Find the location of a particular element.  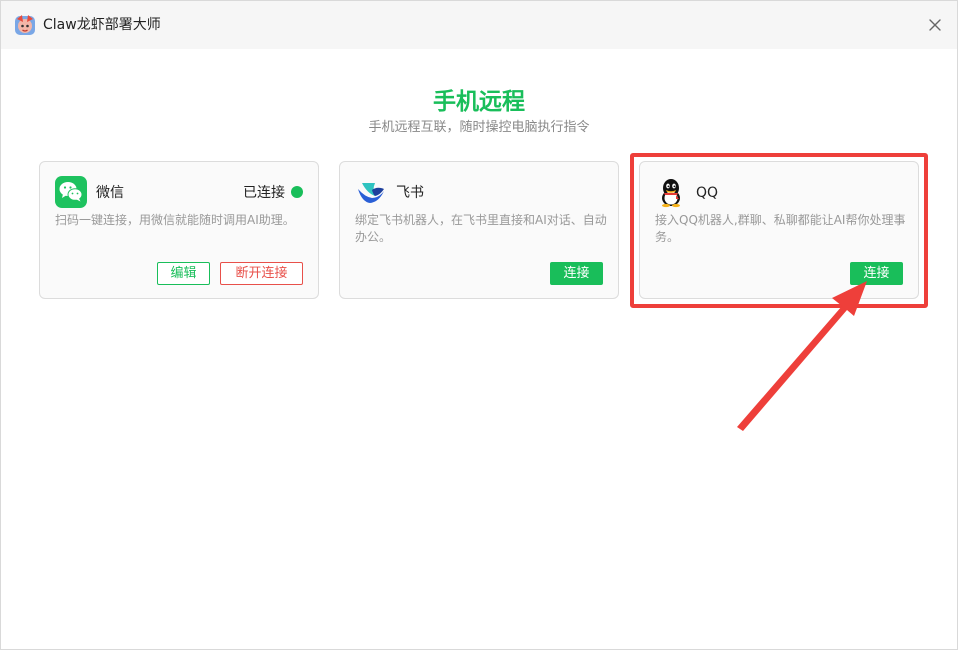

card-name: QQ is located at coordinates (707, 193).